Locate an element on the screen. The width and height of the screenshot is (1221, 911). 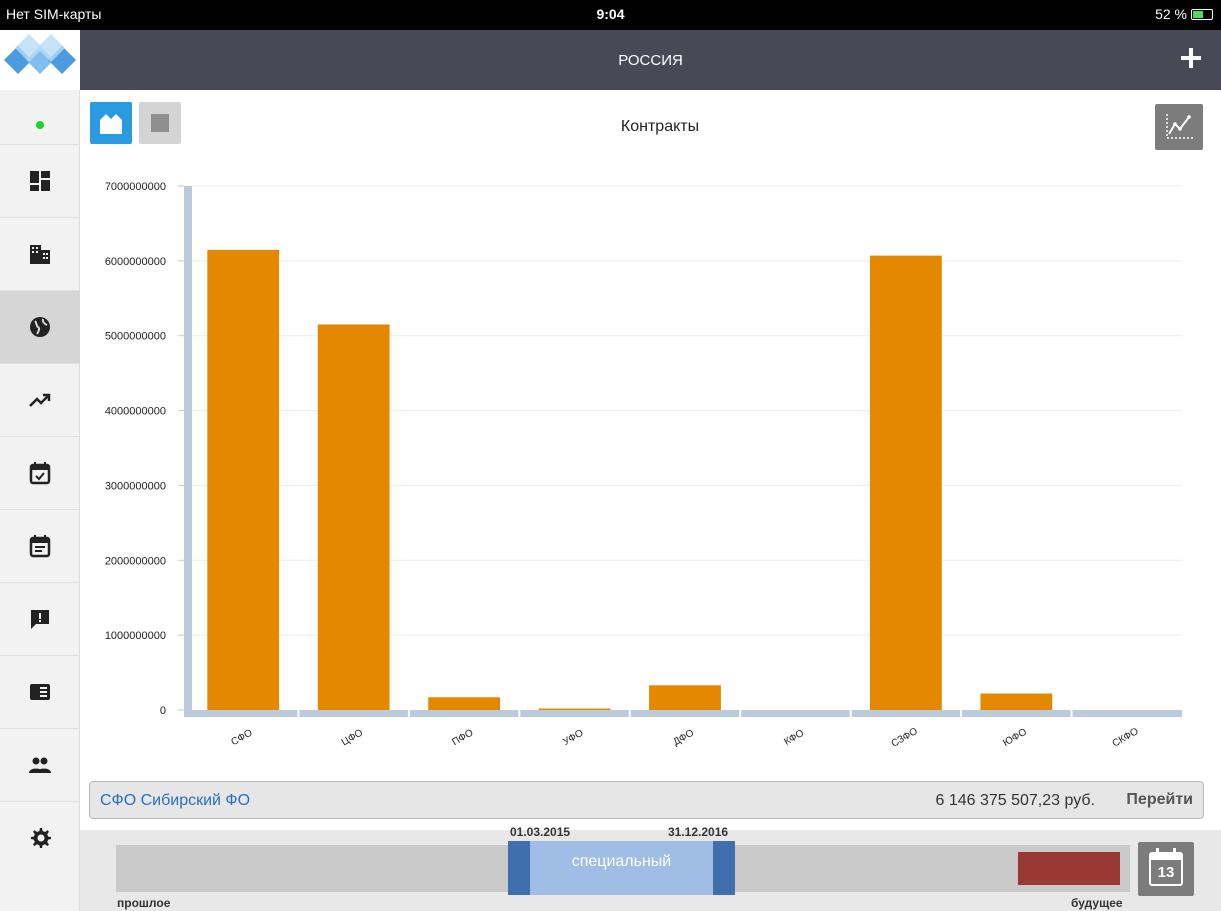
people-icon is located at coordinates (40, 765).